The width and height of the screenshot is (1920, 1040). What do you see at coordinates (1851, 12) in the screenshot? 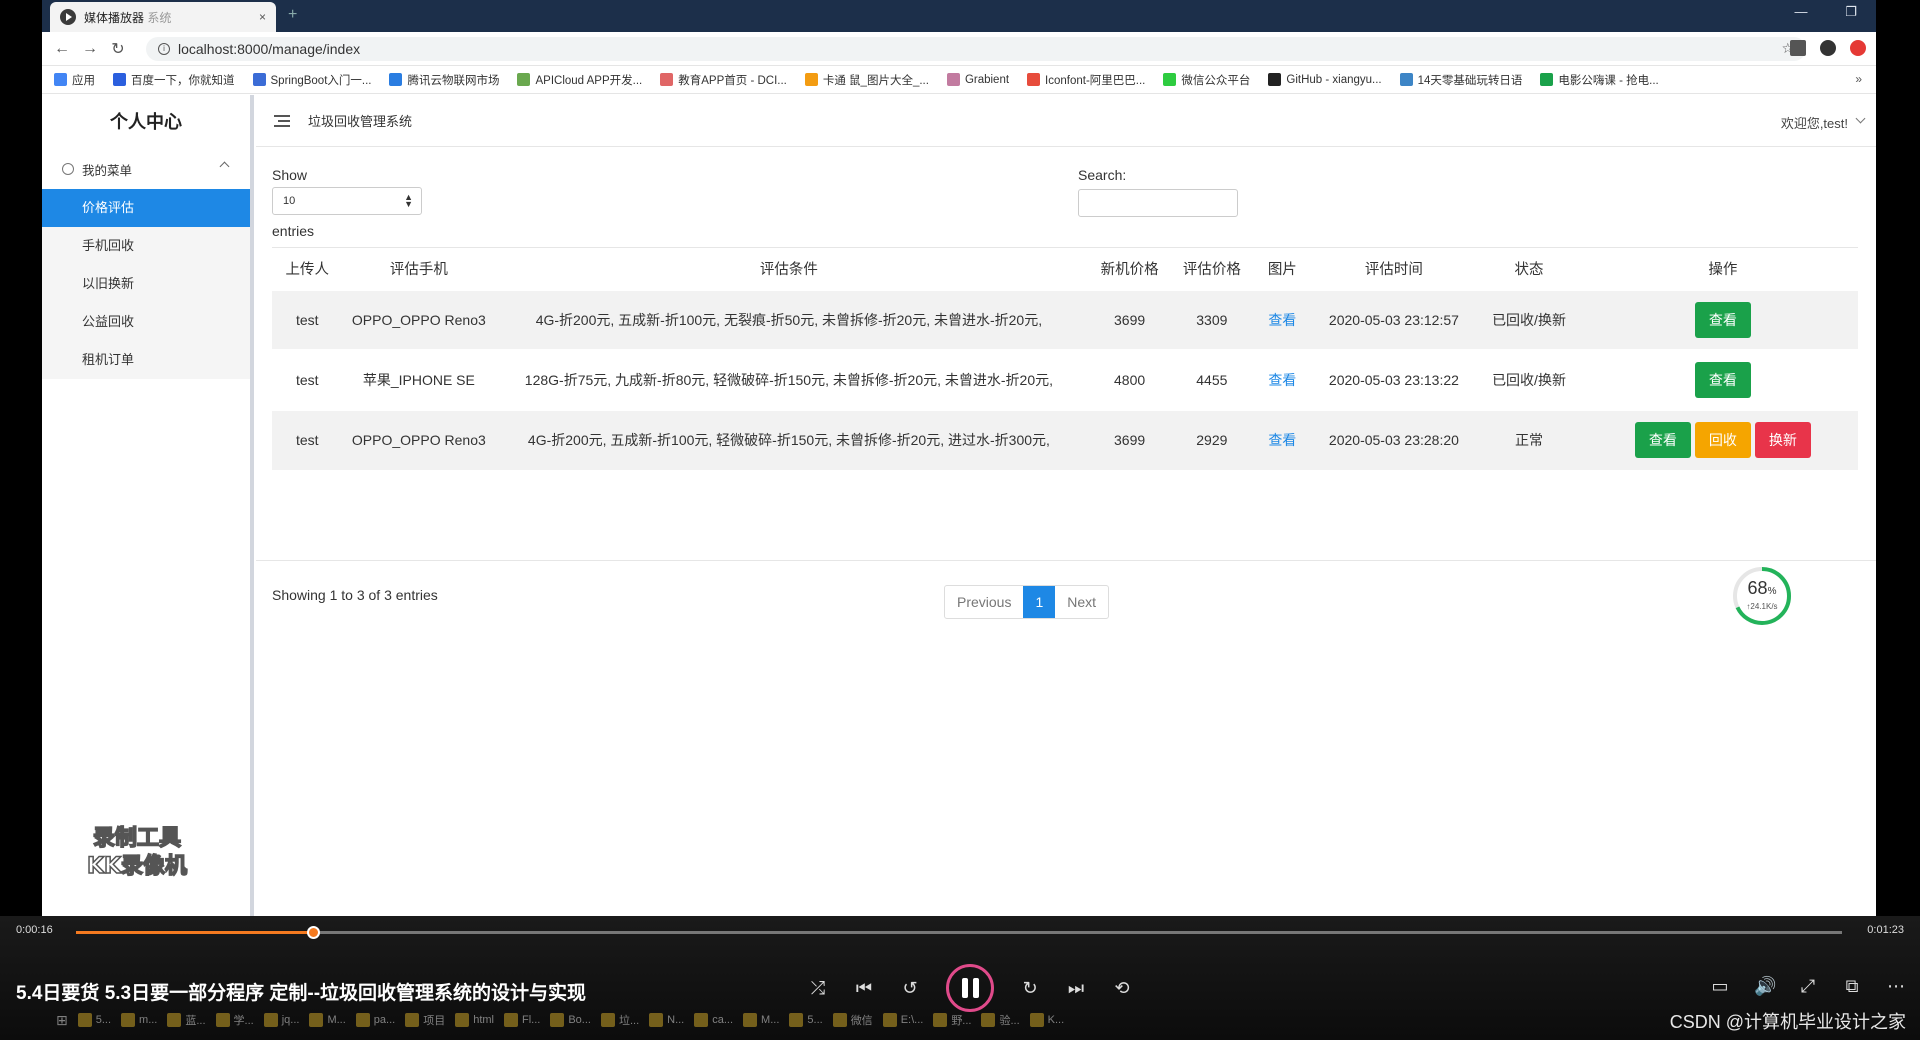
I see `restore-icon: ❐` at bounding box center [1851, 12].